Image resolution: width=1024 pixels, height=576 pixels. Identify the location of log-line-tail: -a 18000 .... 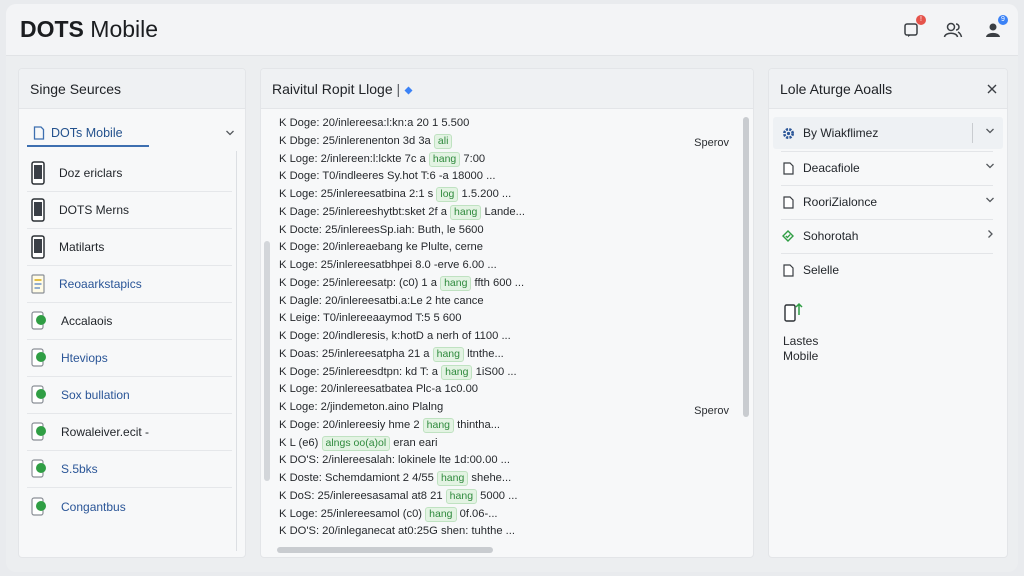
(467, 176).